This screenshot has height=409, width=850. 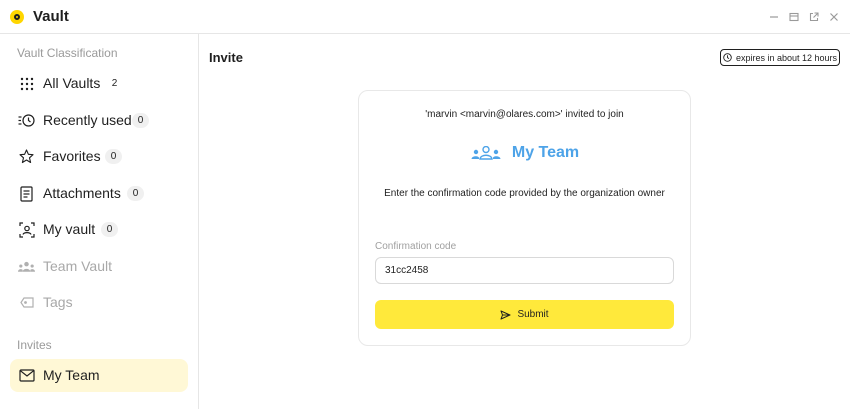 What do you see at coordinates (26, 120) in the screenshot?
I see `recent-clock-icon` at bounding box center [26, 120].